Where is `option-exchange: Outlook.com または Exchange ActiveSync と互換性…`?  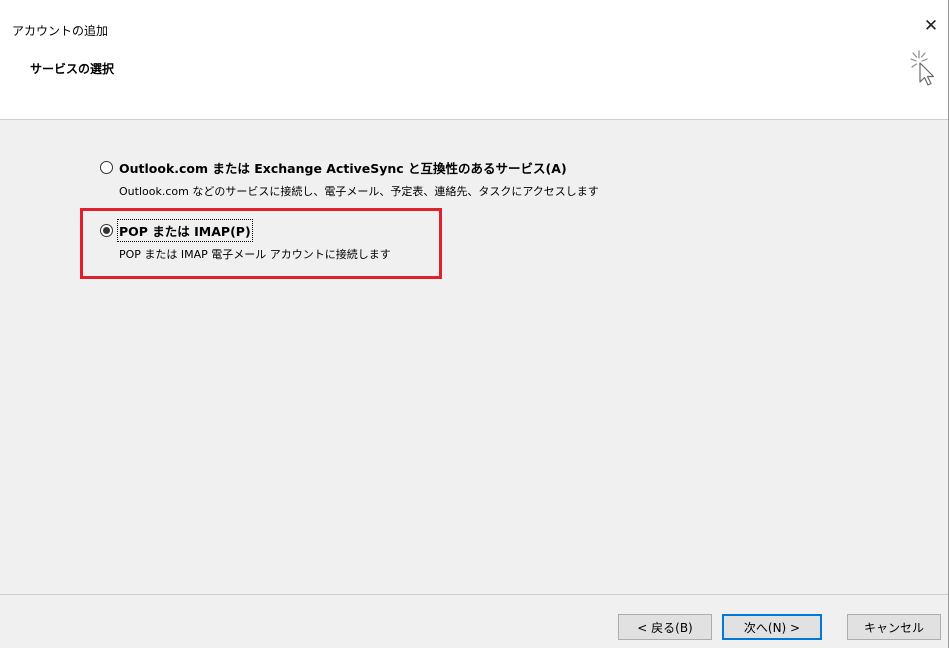
option-exchange: Outlook.com または Exchange ActiveSync と互換性… is located at coordinates (349, 178).